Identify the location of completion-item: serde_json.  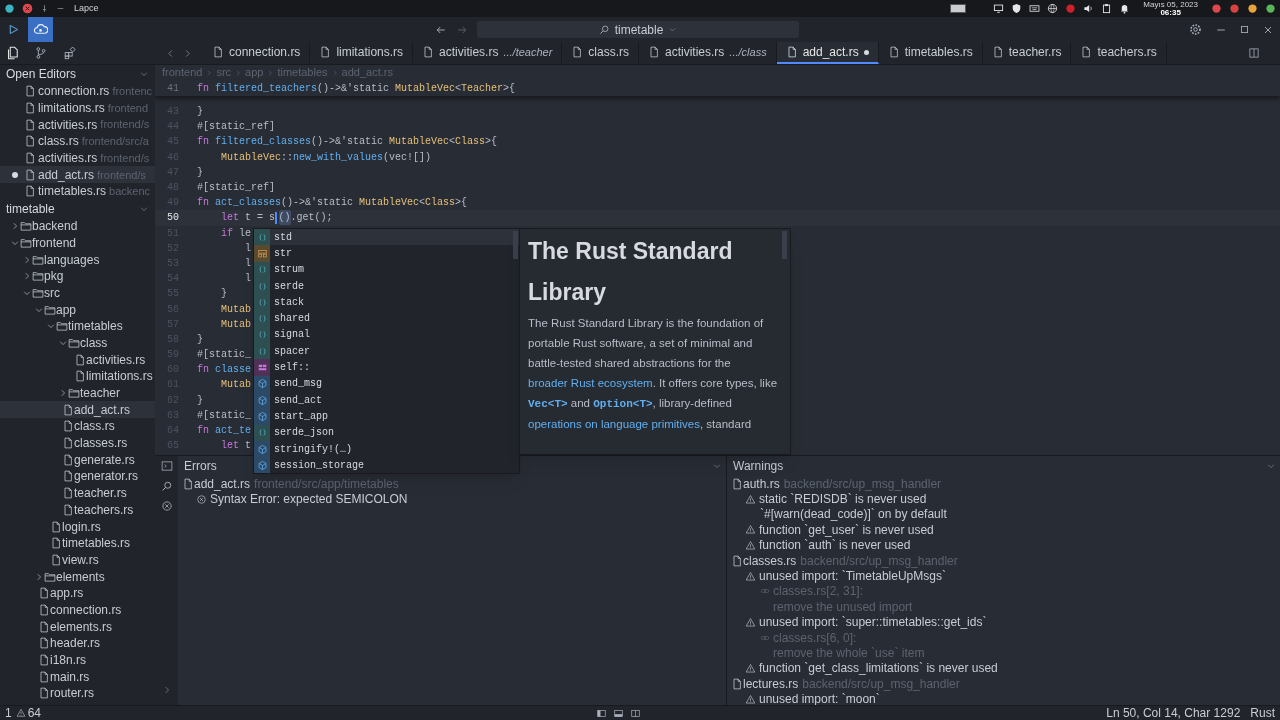
(386, 432).